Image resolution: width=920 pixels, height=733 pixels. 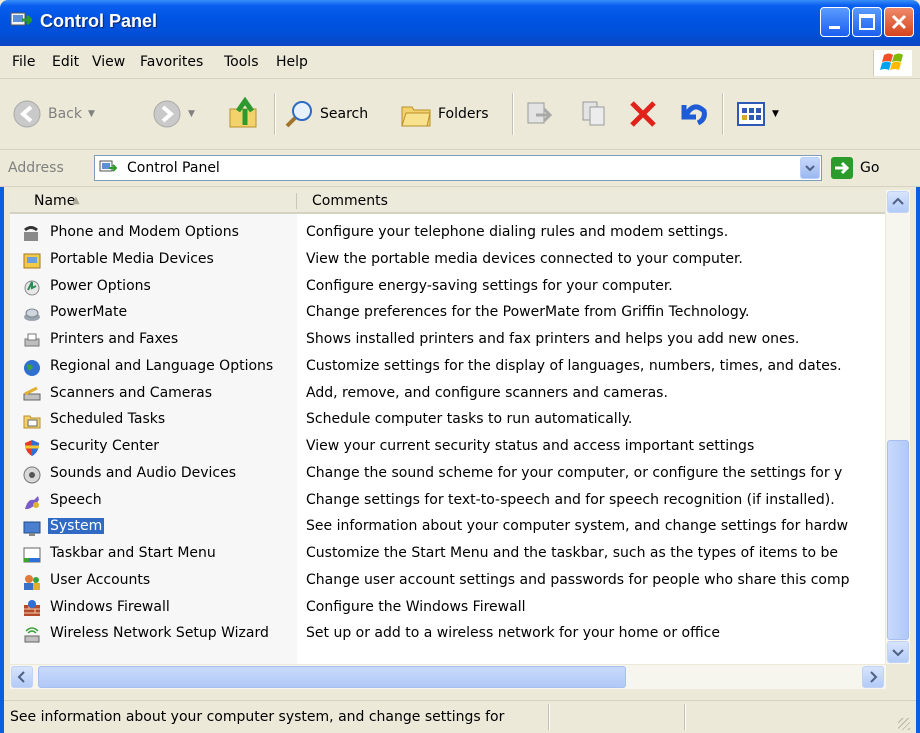 I want to click on item-comment: Configure the Windows Firewall, so click(x=416, y=606).